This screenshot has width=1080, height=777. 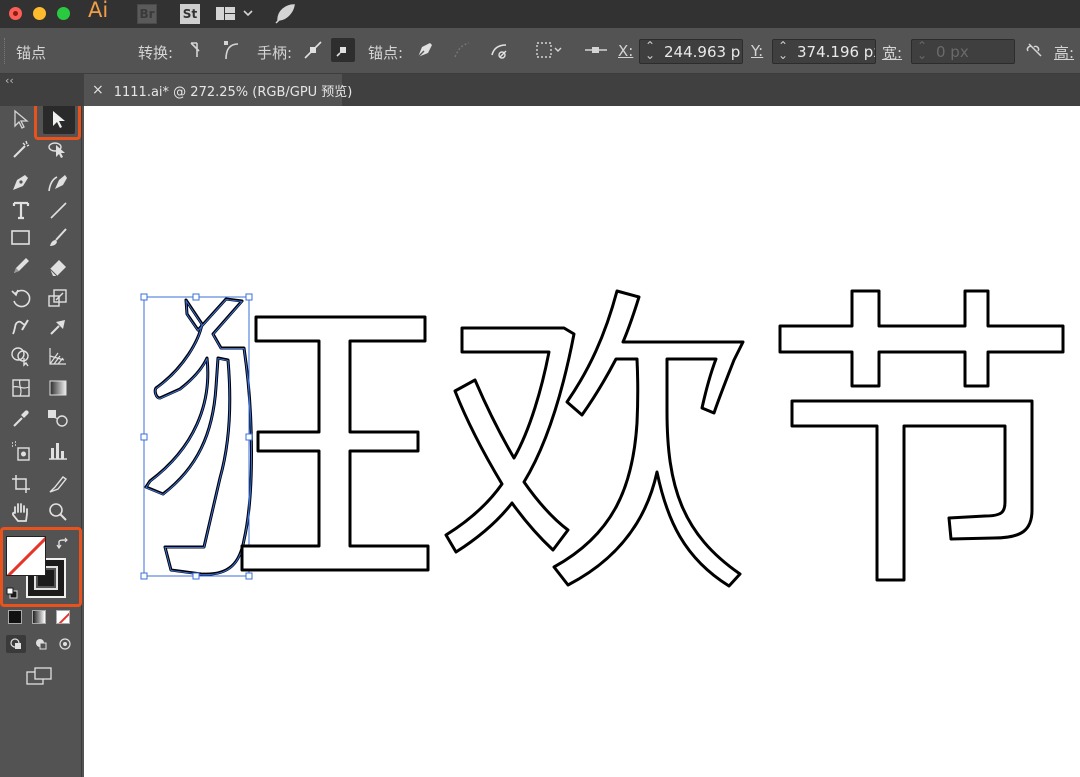 What do you see at coordinates (197, 52) in the screenshot?
I see `convert-to-corner-icon` at bounding box center [197, 52].